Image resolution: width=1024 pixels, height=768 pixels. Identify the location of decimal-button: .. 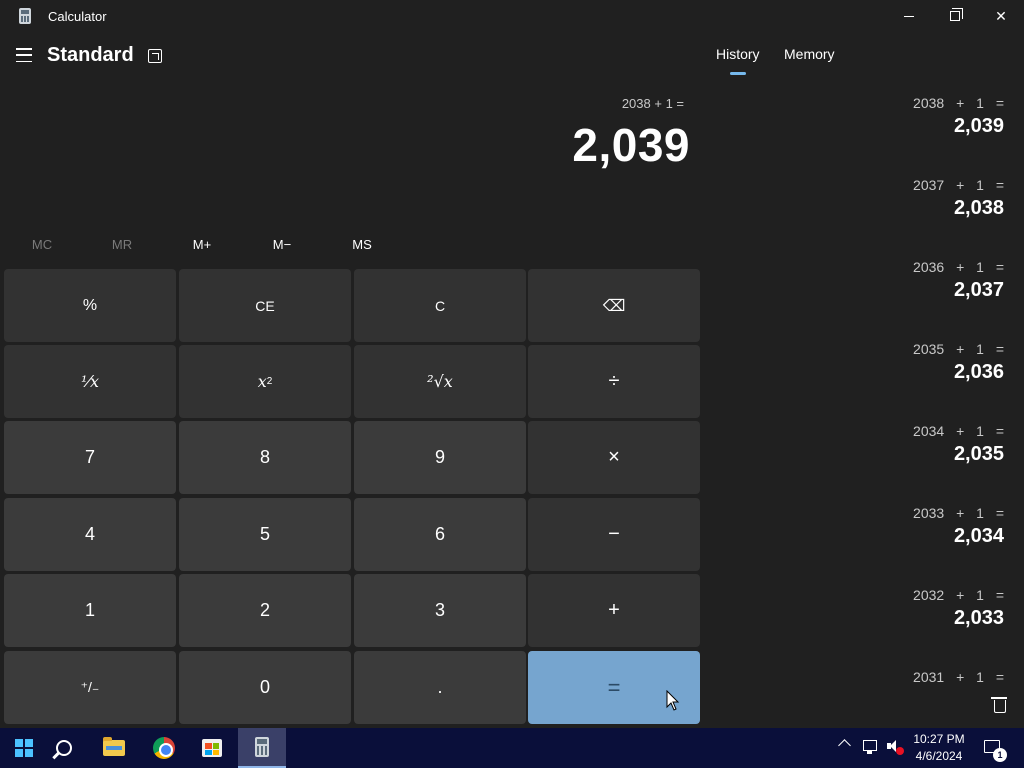
(440, 687).